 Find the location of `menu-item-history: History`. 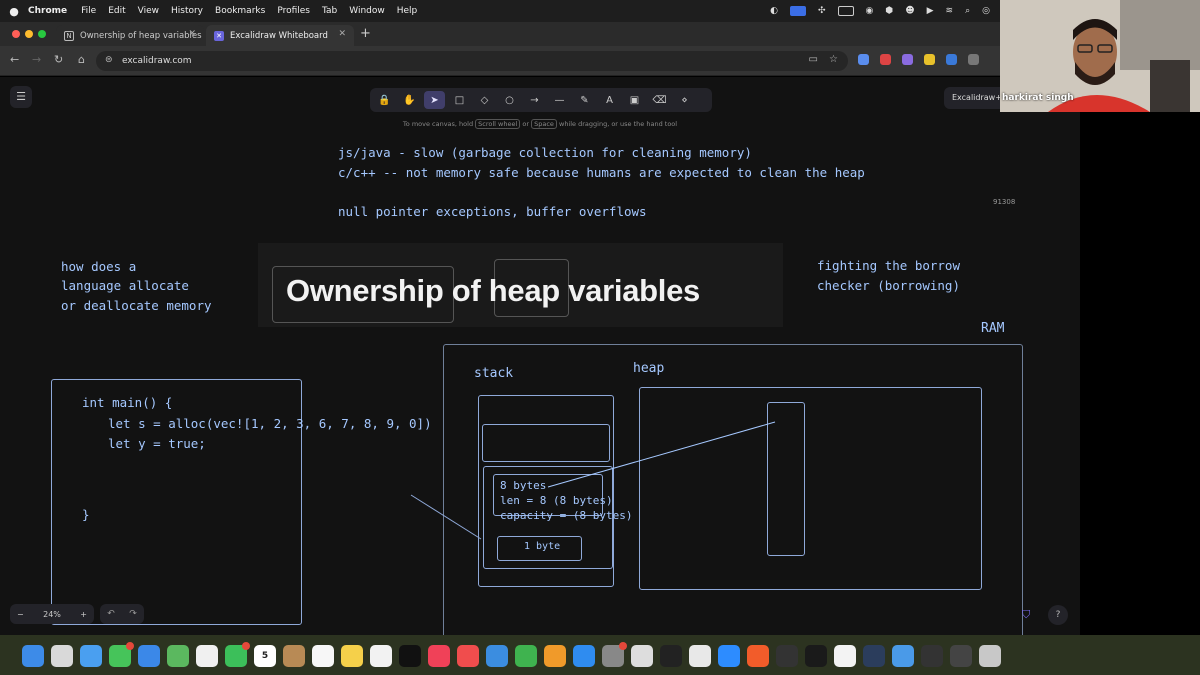

menu-item-history: History is located at coordinates (187, 11).